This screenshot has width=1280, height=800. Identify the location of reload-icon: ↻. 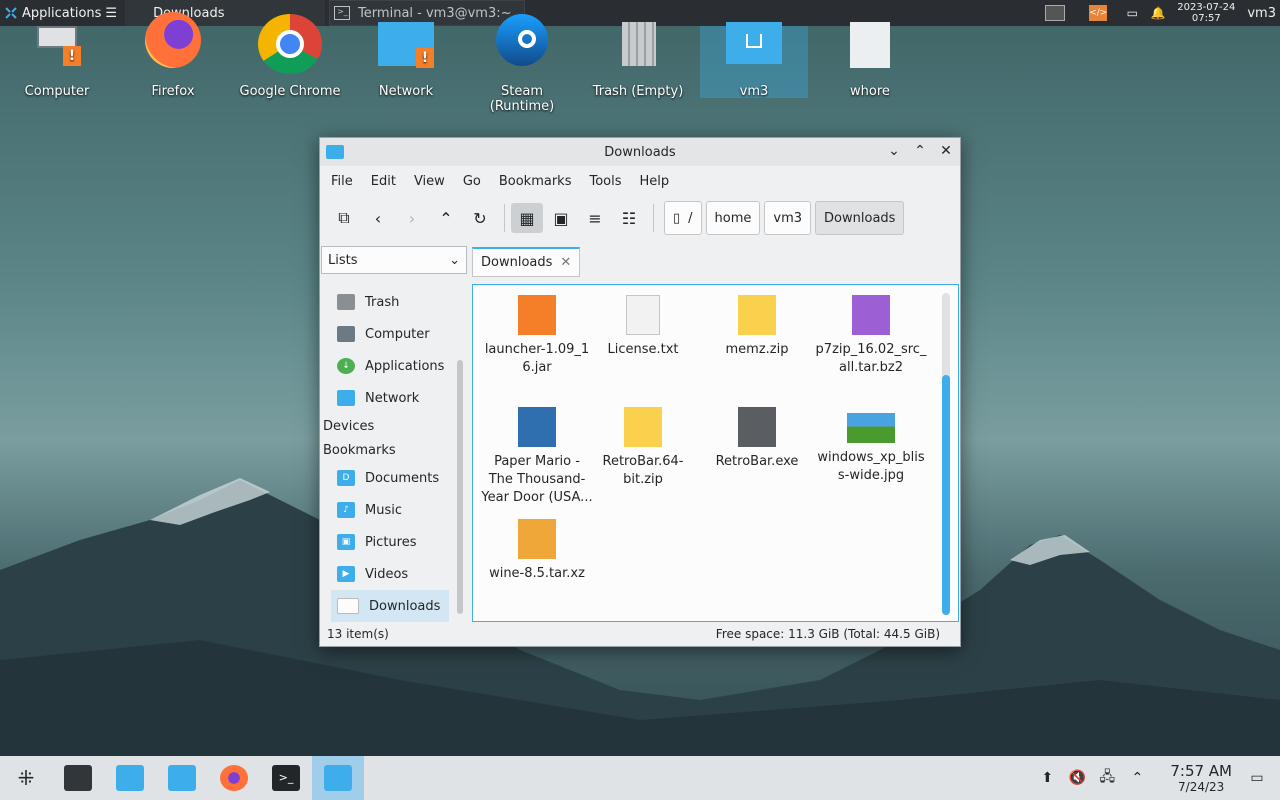
(480, 218).